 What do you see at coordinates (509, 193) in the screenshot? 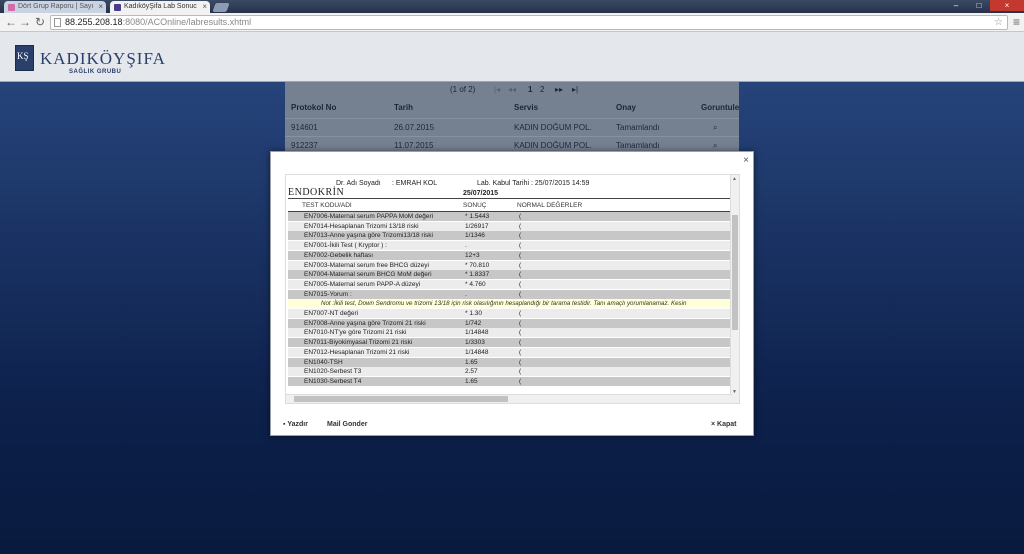
I see `section-title: ENDOKRİN` at bounding box center [509, 193].